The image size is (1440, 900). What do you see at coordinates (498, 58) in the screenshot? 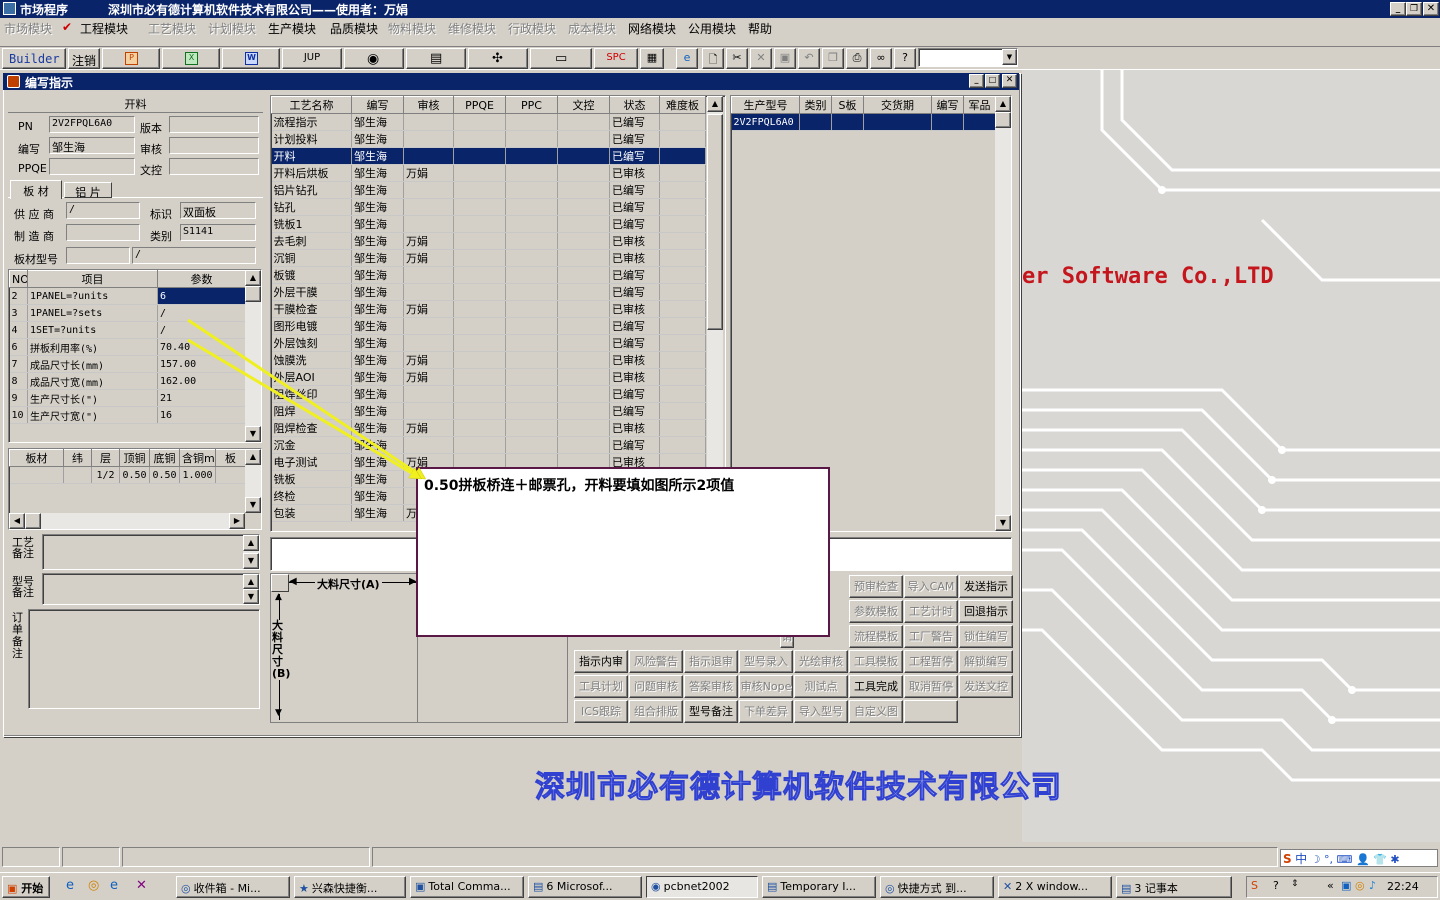
I see `network-button: ✣` at bounding box center [498, 58].